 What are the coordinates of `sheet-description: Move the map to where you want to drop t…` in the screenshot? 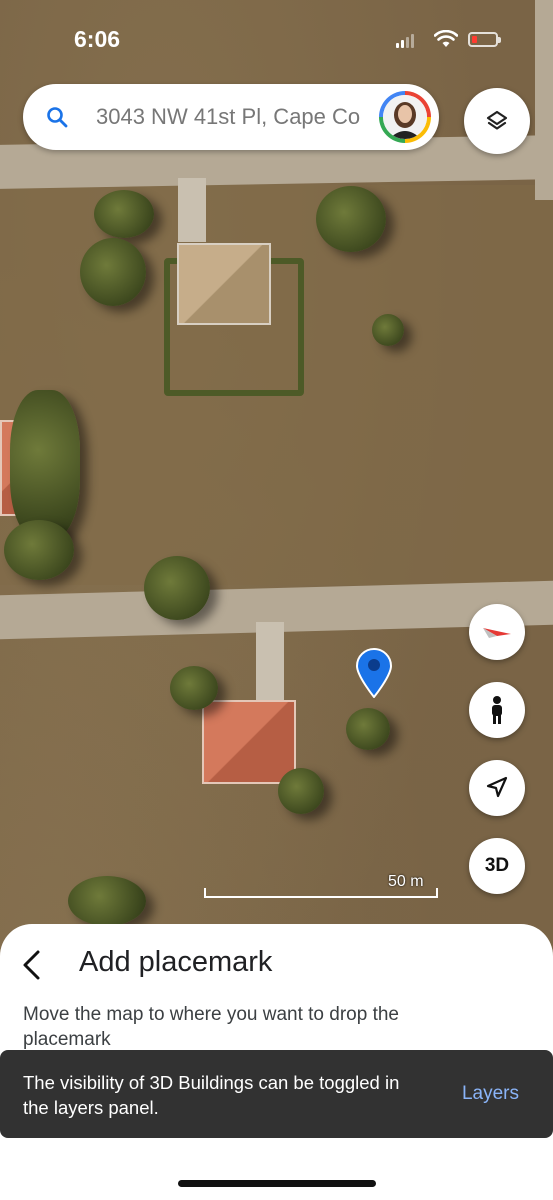 It's located at (211, 1027).